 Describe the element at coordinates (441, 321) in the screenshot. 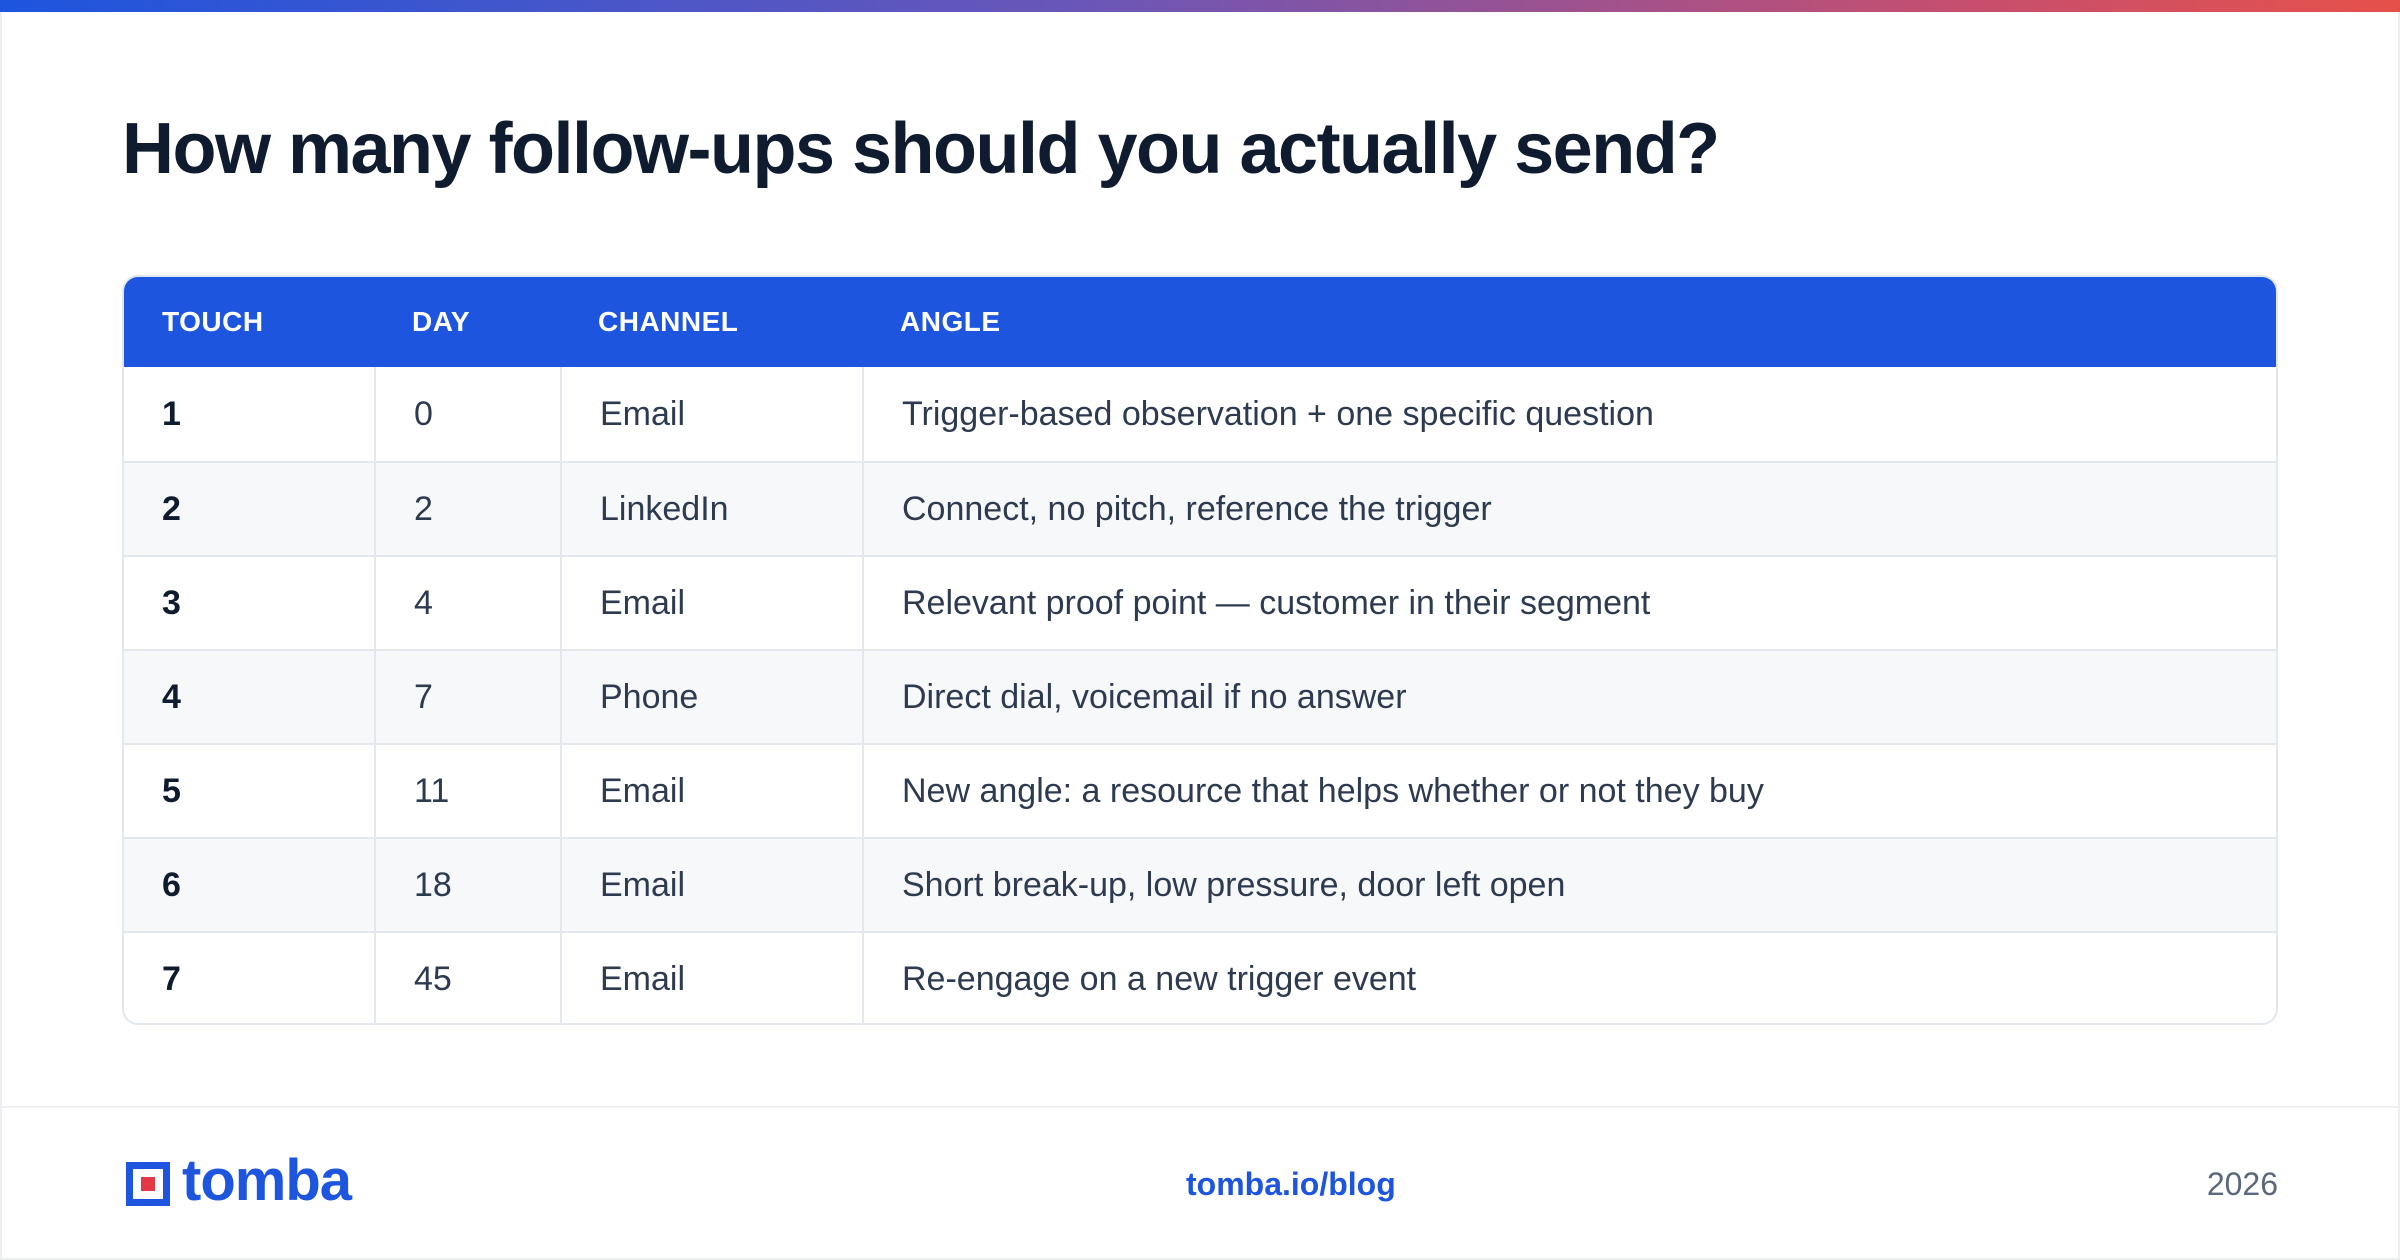

I see `header-day: DAY` at that location.